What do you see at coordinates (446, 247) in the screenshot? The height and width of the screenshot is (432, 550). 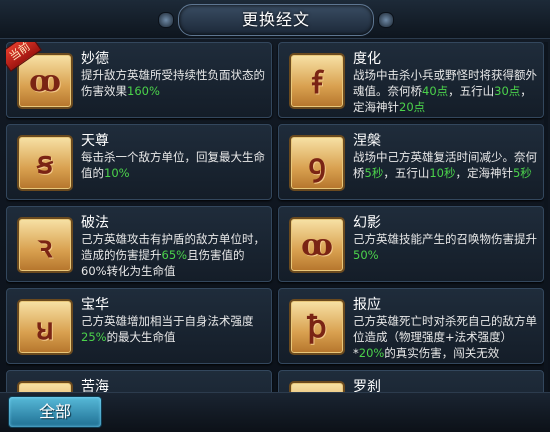 I see `scripture-description: 己方英雄技能产生的召唤物伤害提升 50%` at bounding box center [446, 247].